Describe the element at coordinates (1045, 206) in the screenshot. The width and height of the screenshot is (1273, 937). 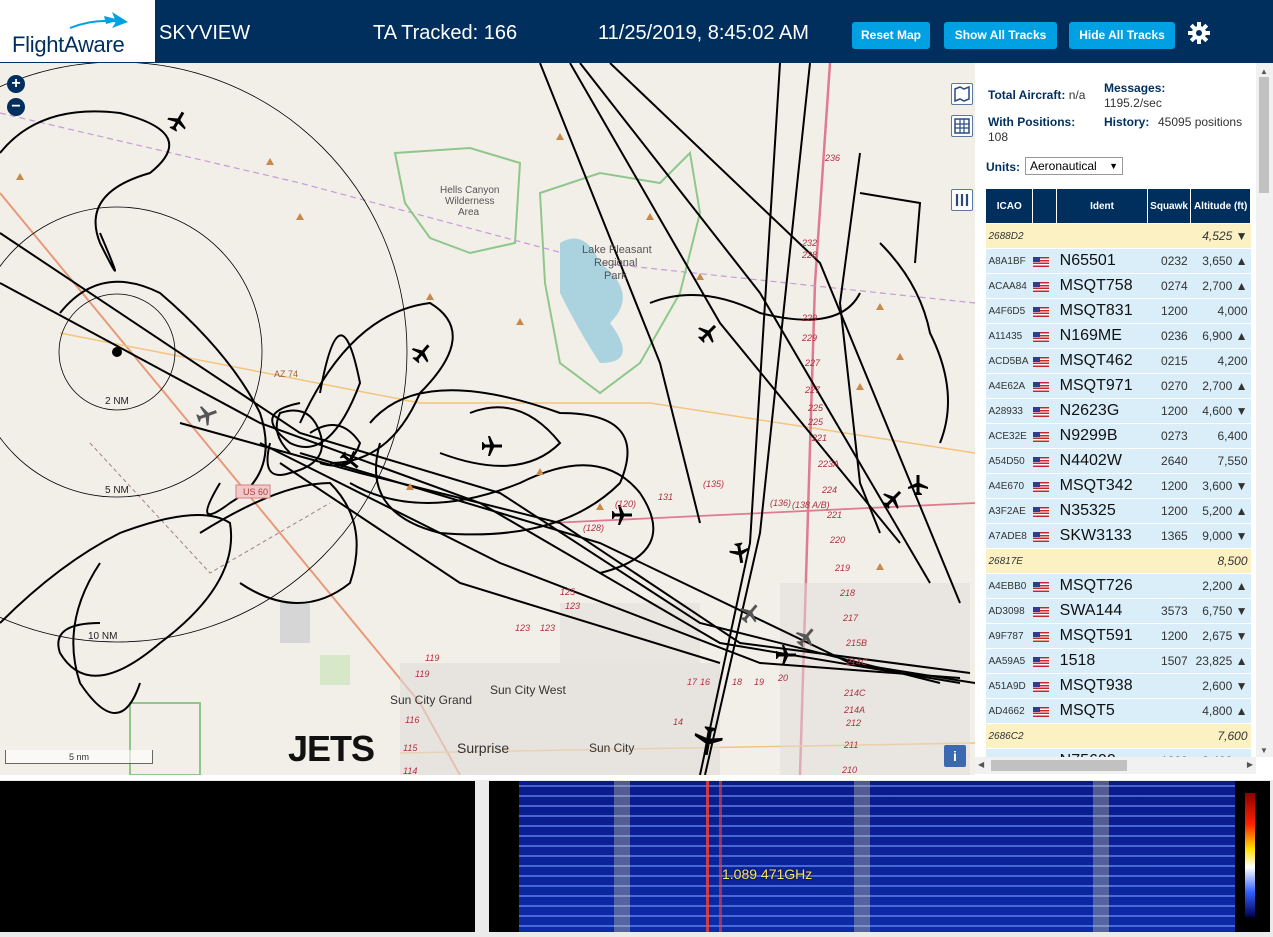
I see `col-flag` at that location.